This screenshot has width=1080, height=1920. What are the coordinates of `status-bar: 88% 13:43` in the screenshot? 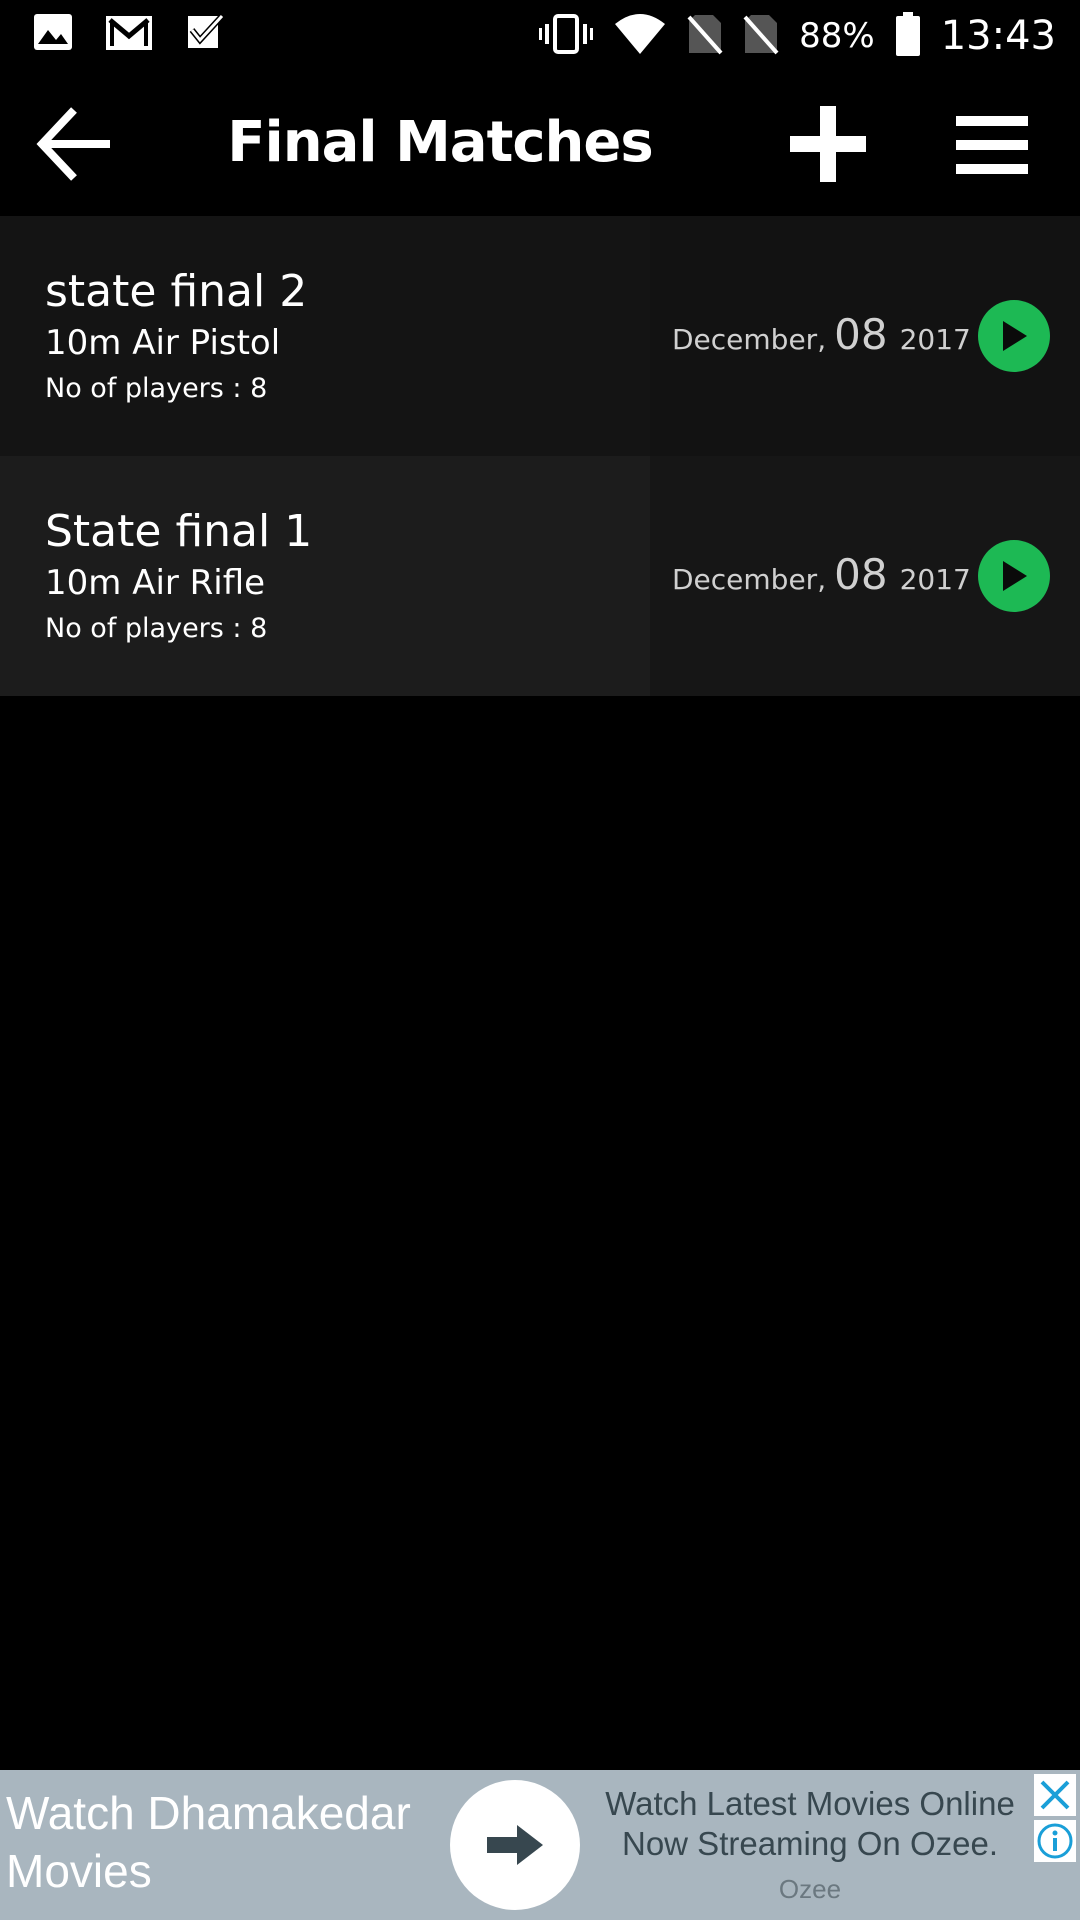 It's located at (540, 36).